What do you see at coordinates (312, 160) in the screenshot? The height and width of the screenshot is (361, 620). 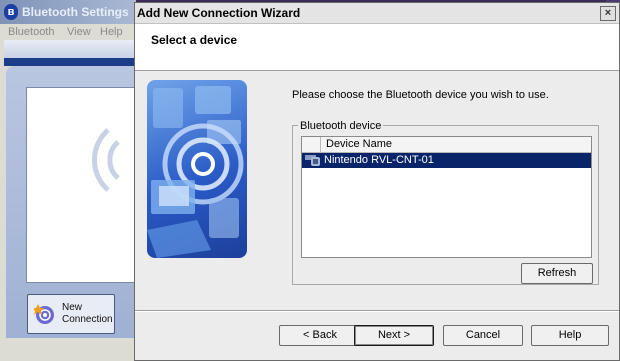 I see `bluetooth-device-icon` at bounding box center [312, 160].